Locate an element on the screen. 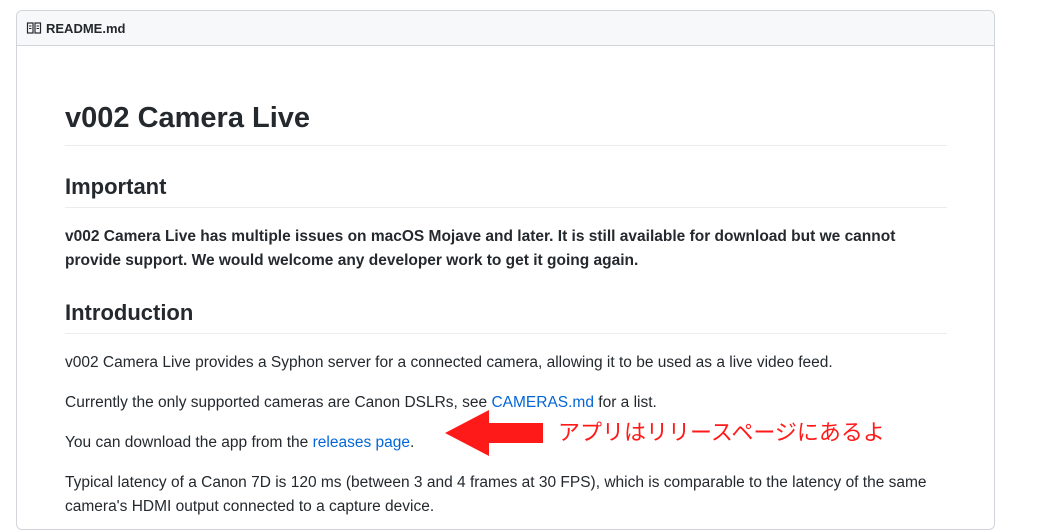 The height and width of the screenshot is (530, 1047). readme-filename: README.md is located at coordinates (85, 28).